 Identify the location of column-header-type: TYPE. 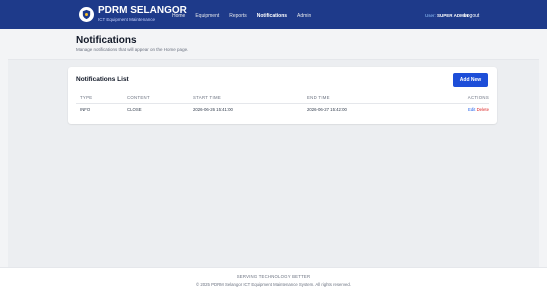
(86, 97).